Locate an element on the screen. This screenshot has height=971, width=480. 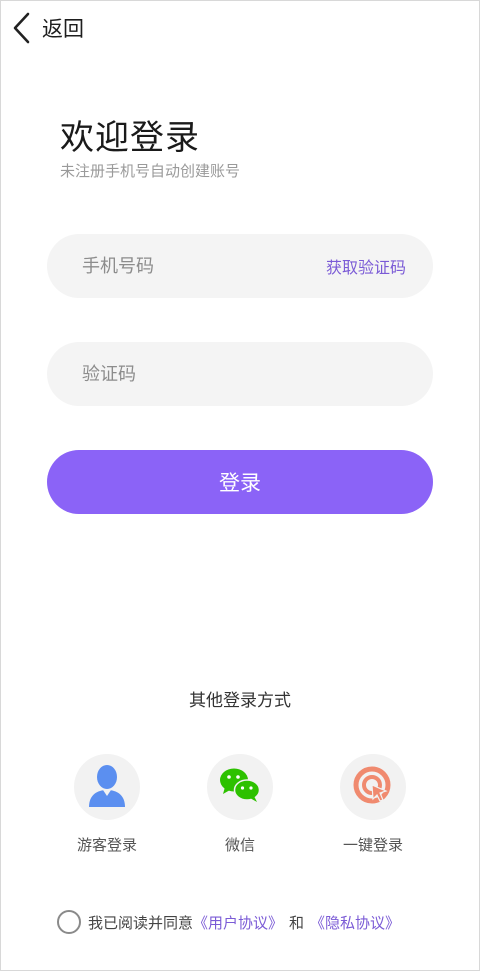
code-input is located at coordinates (192, 374).